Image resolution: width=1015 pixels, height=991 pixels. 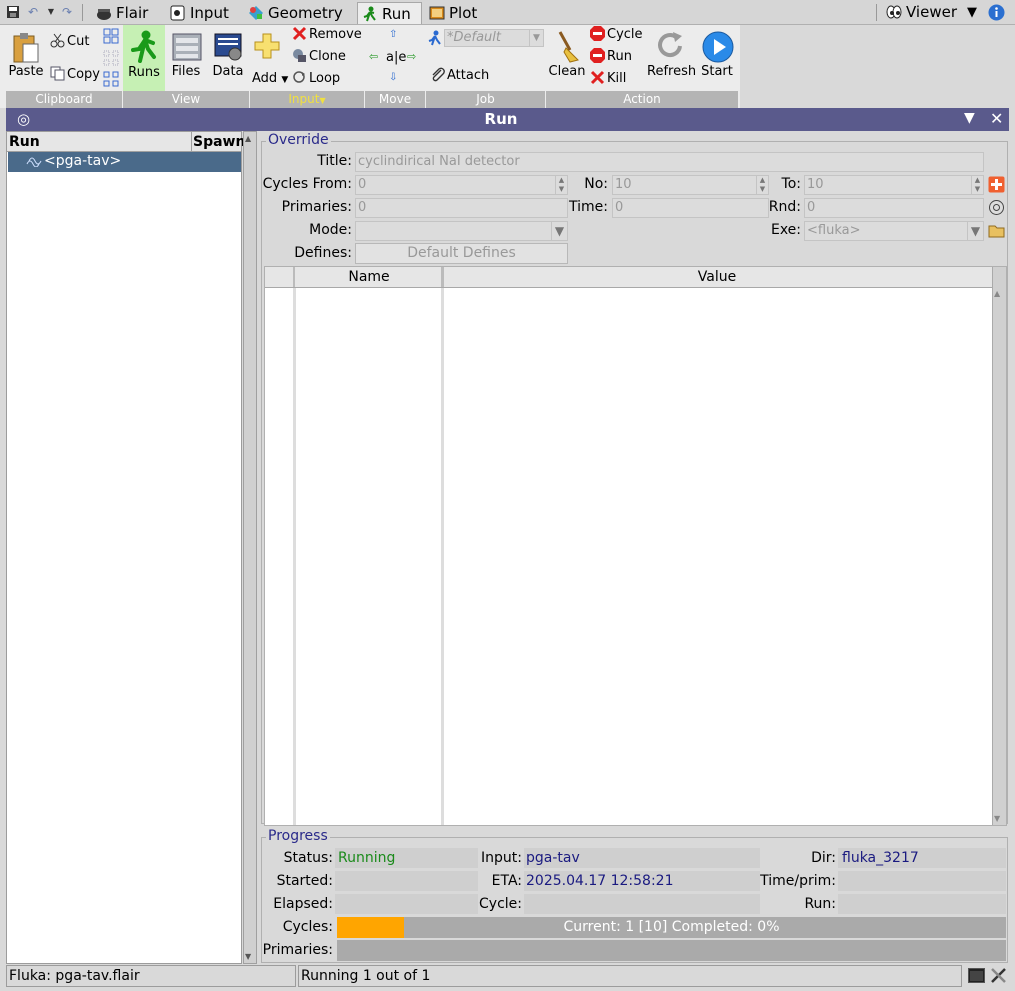 I want to click on run-list-scrollbar: ▲ ▼, so click(x=250, y=547).